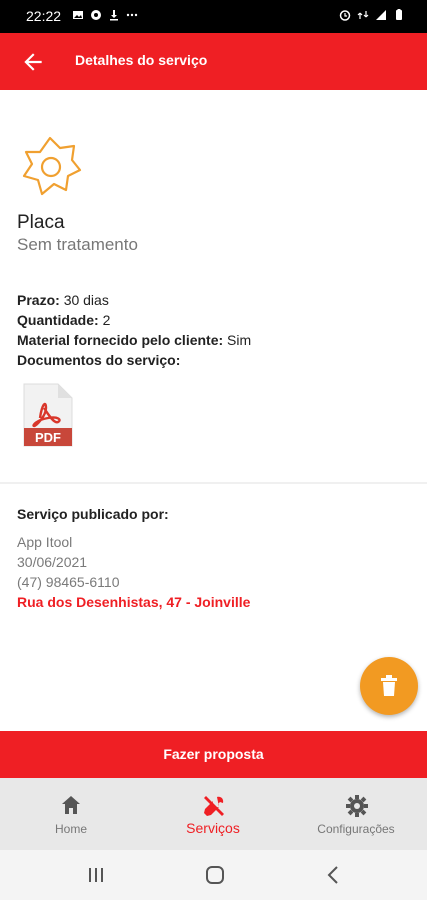 This screenshot has height=900, width=427. I want to click on material-value: Sim, so click(239, 340).